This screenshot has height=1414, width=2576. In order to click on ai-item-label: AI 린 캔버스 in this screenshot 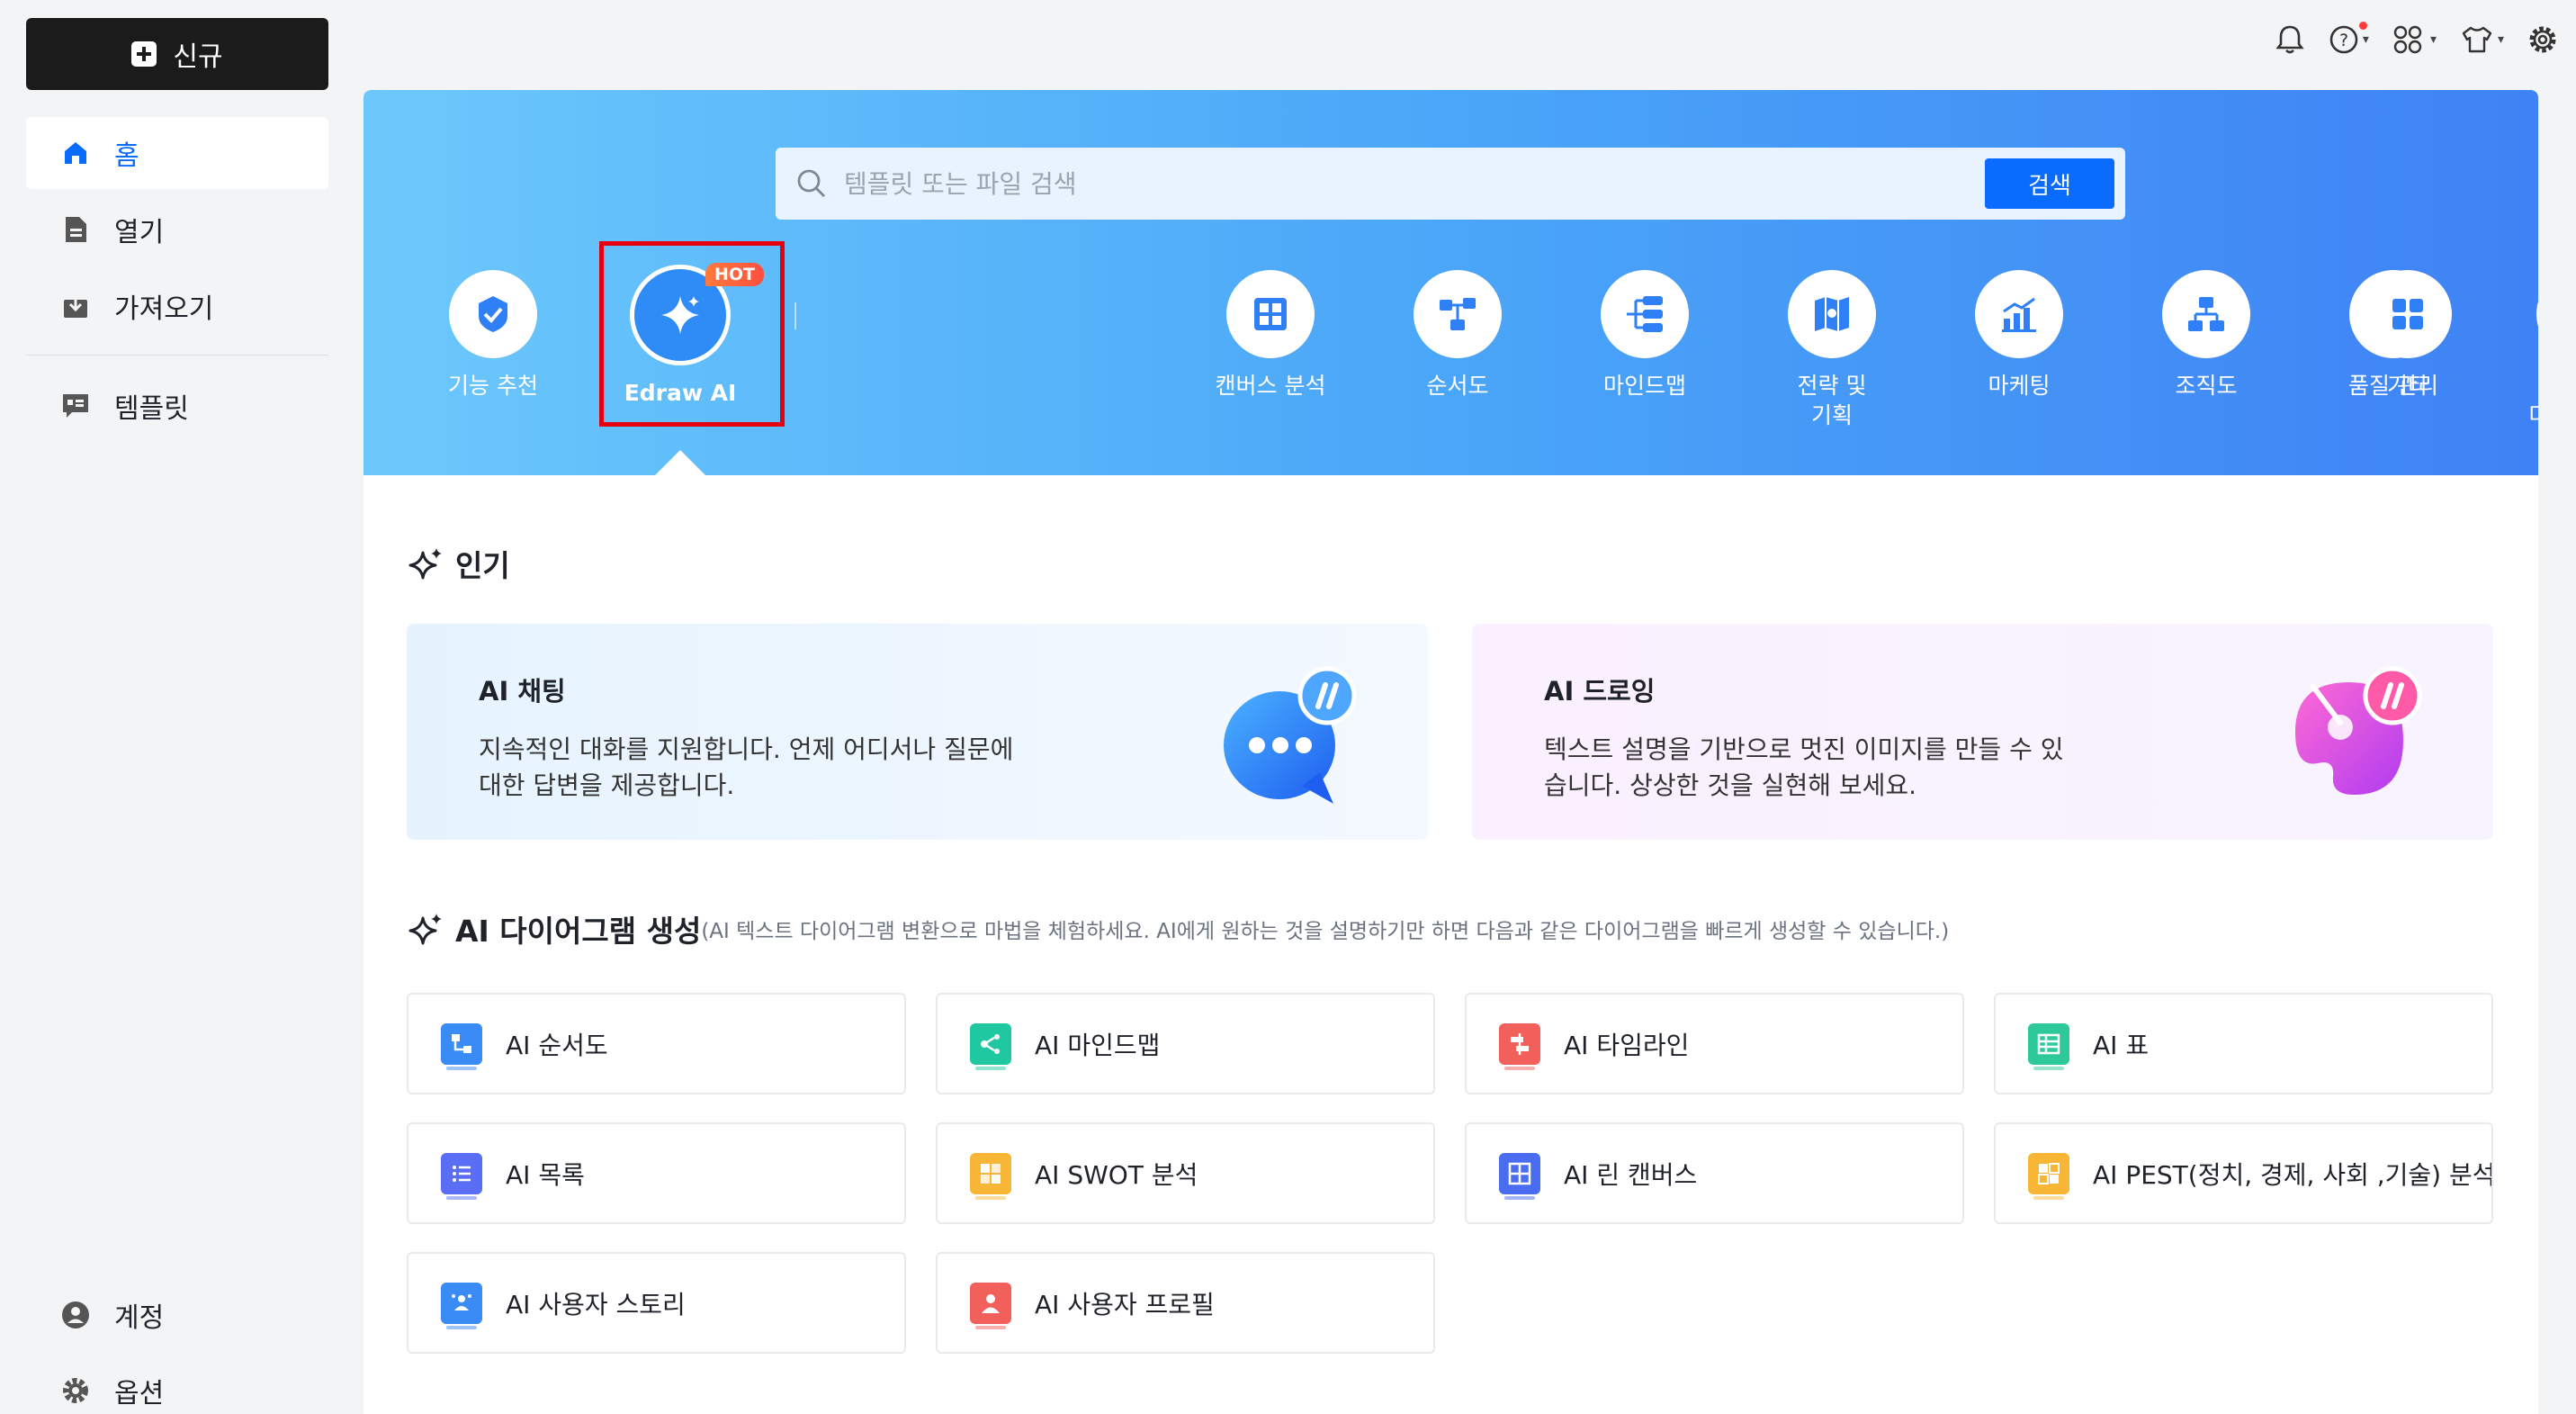, I will do `click(1631, 1174)`.